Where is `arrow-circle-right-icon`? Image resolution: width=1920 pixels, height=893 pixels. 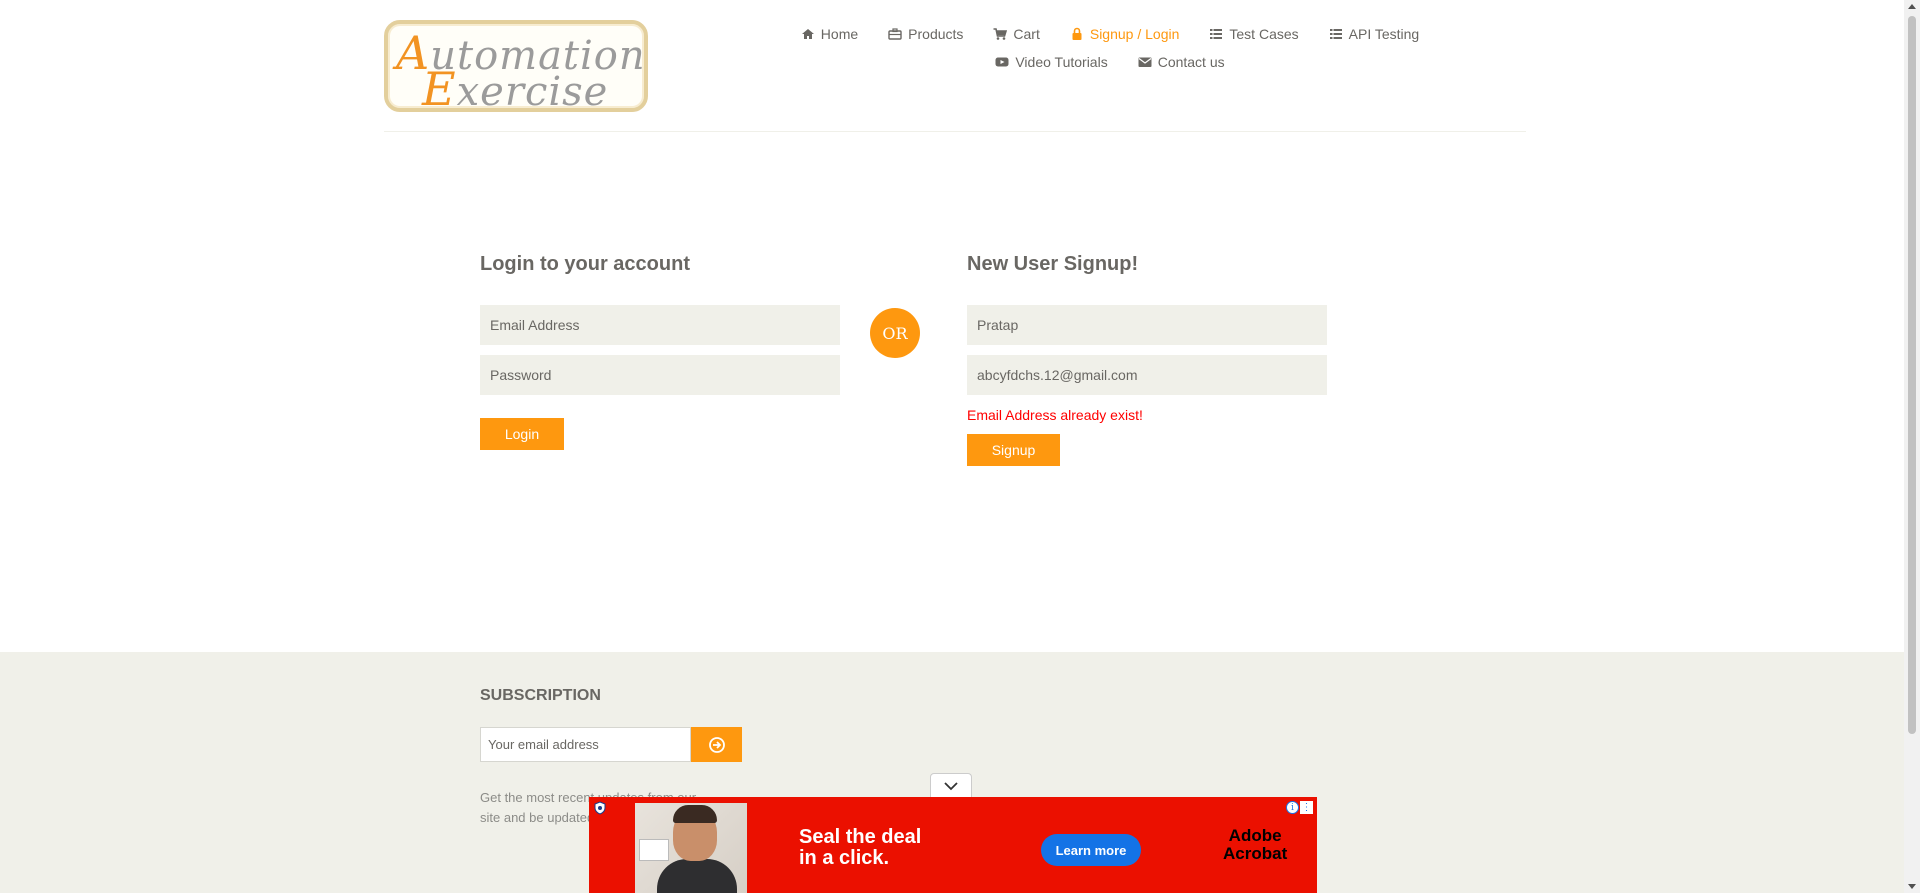
arrow-circle-right-icon is located at coordinates (716, 744).